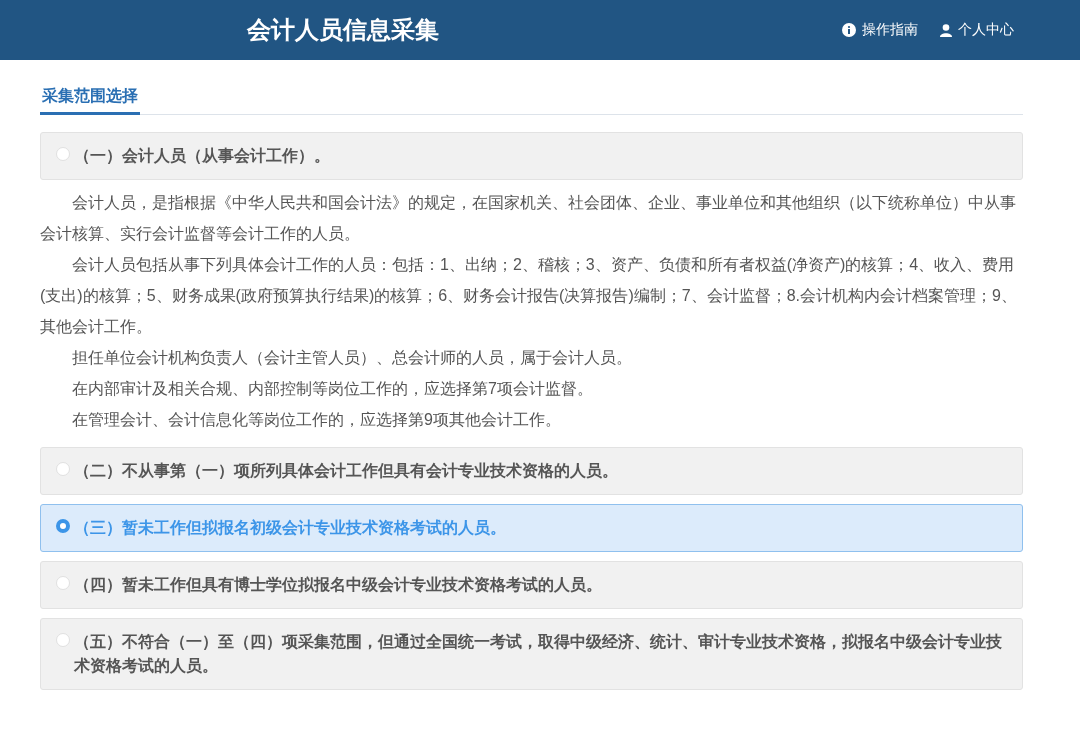 The height and width of the screenshot is (729, 1080). Describe the element at coordinates (346, 471) in the screenshot. I see `option-label: （二）不从事第（一）项所列具体会计工作但具有会计专业技术资格的人员。` at that location.